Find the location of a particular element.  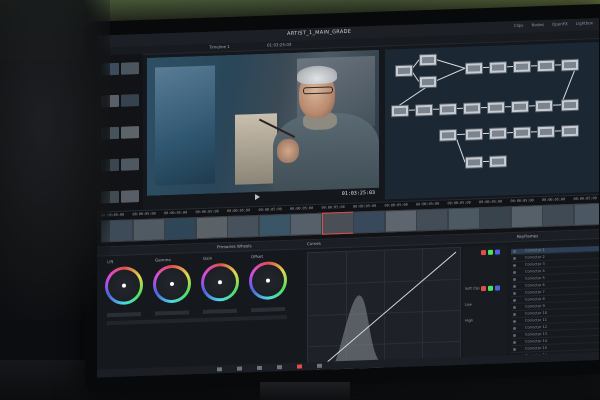

viewer-label: Timeline 1 is located at coordinates (219, 47).